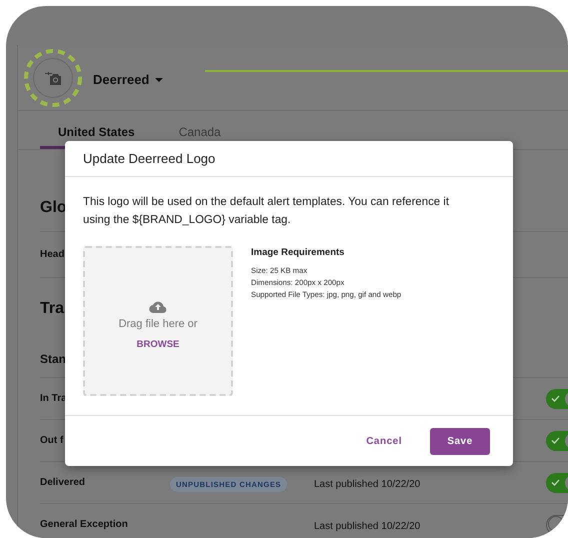  Describe the element at coordinates (266, 211) in the screenshot. I see `dialog-description: This logo will be used on the default alert templates. You can reference it using the ${BRAND_LOGO} variable tag.` at that location.